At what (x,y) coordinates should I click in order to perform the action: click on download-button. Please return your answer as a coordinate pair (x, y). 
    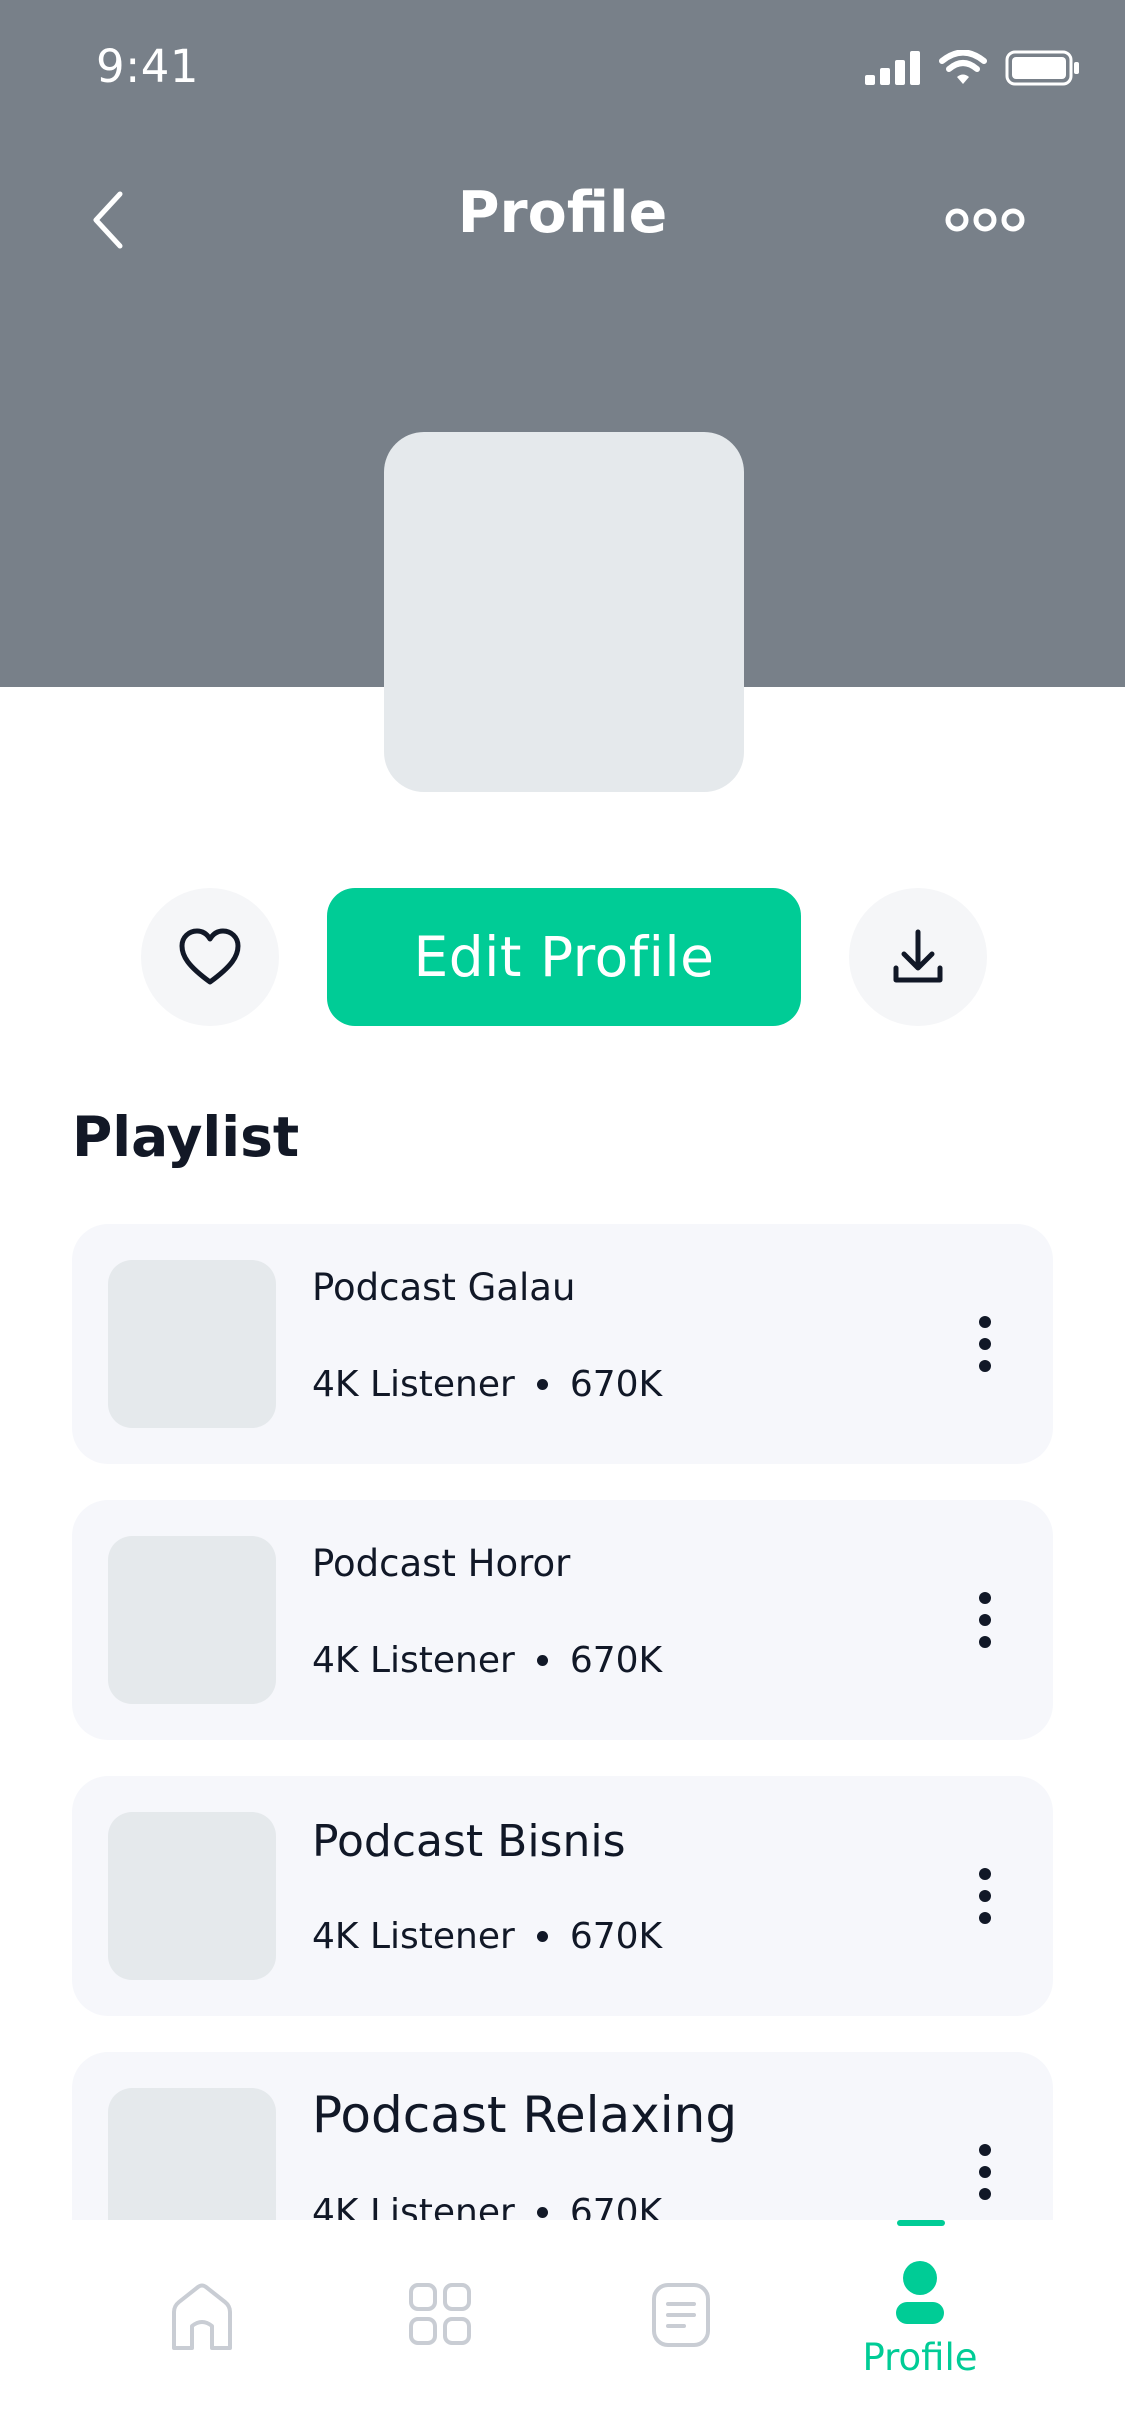
    Looking at the image, I should click on (918, 957).